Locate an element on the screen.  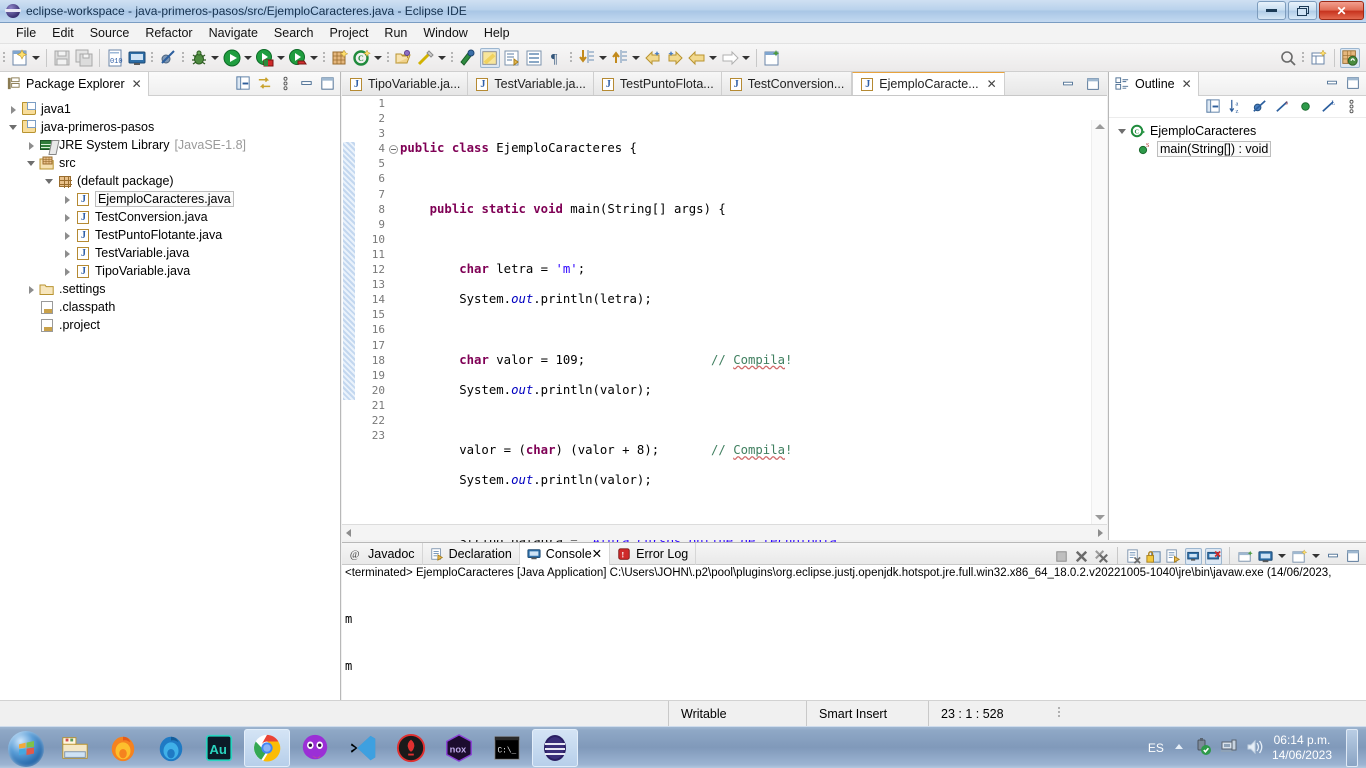
editor-horizontal-scrollbar is located at coordinates (724, 532).